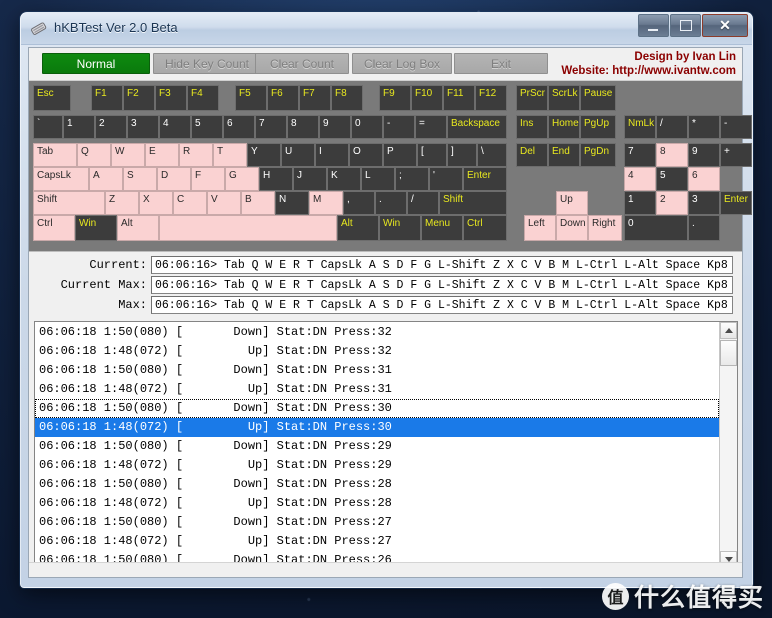  Describe the element at coordinates (672, 155) in the screenshot. I see `key-8-55: 8` at that location.